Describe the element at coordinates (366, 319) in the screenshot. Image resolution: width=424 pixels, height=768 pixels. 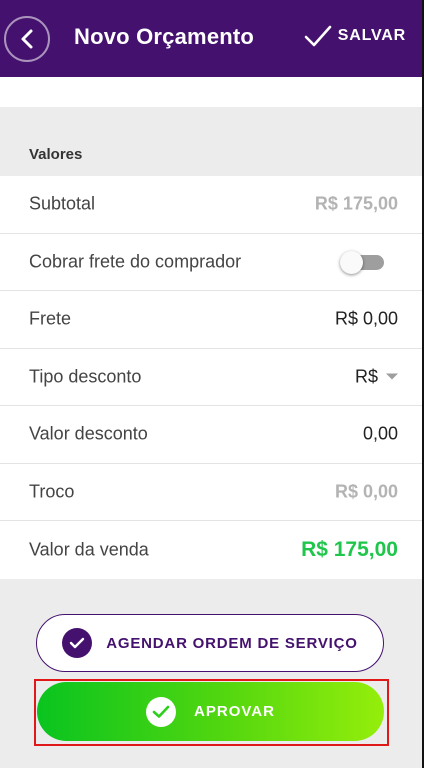
I see `shipping-value: R$ 0,00` at that location.